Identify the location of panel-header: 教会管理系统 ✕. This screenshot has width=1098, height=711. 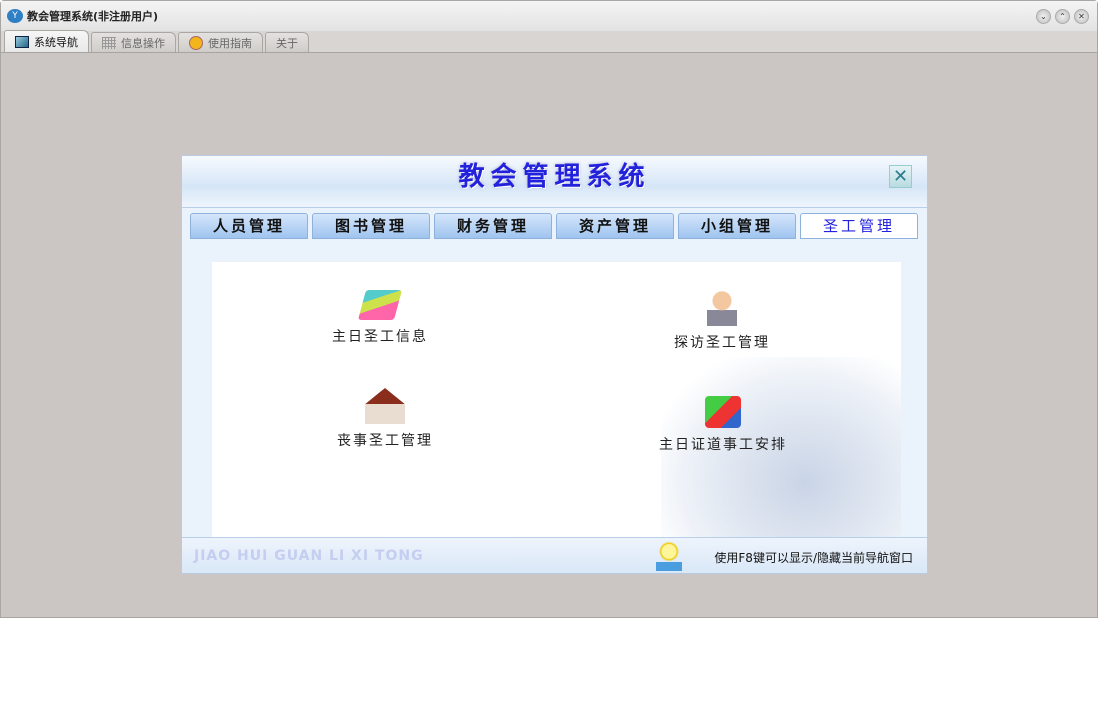
(554, 182).